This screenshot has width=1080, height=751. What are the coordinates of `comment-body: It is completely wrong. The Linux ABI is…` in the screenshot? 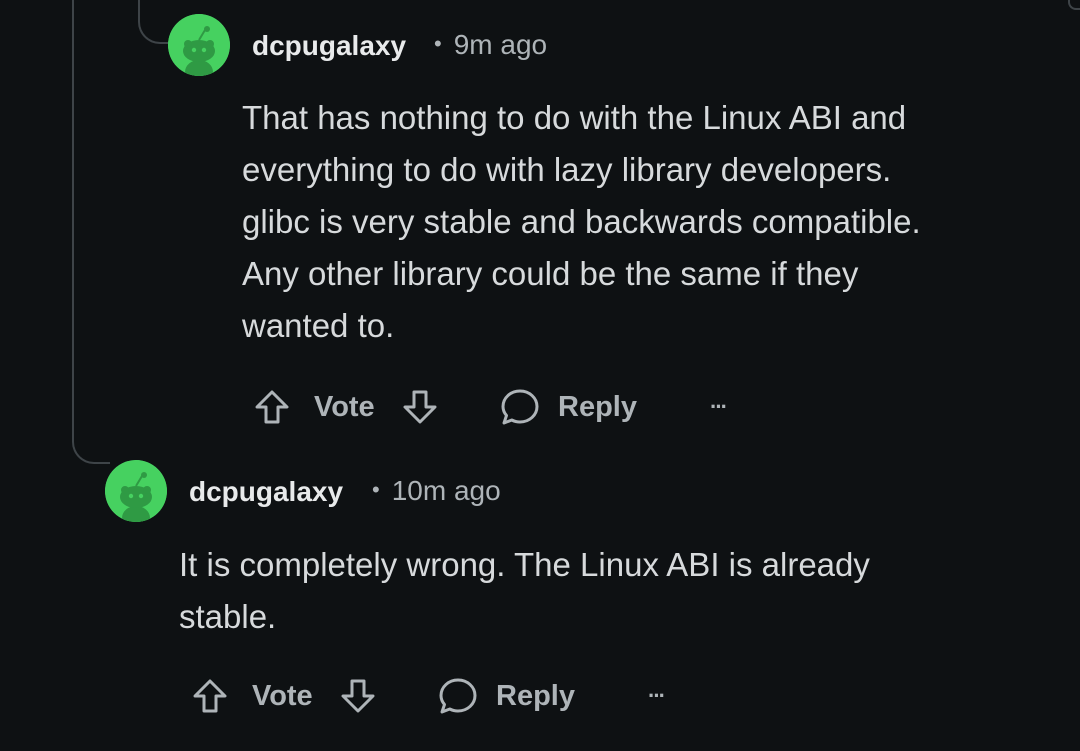 It's located at (524, 590).